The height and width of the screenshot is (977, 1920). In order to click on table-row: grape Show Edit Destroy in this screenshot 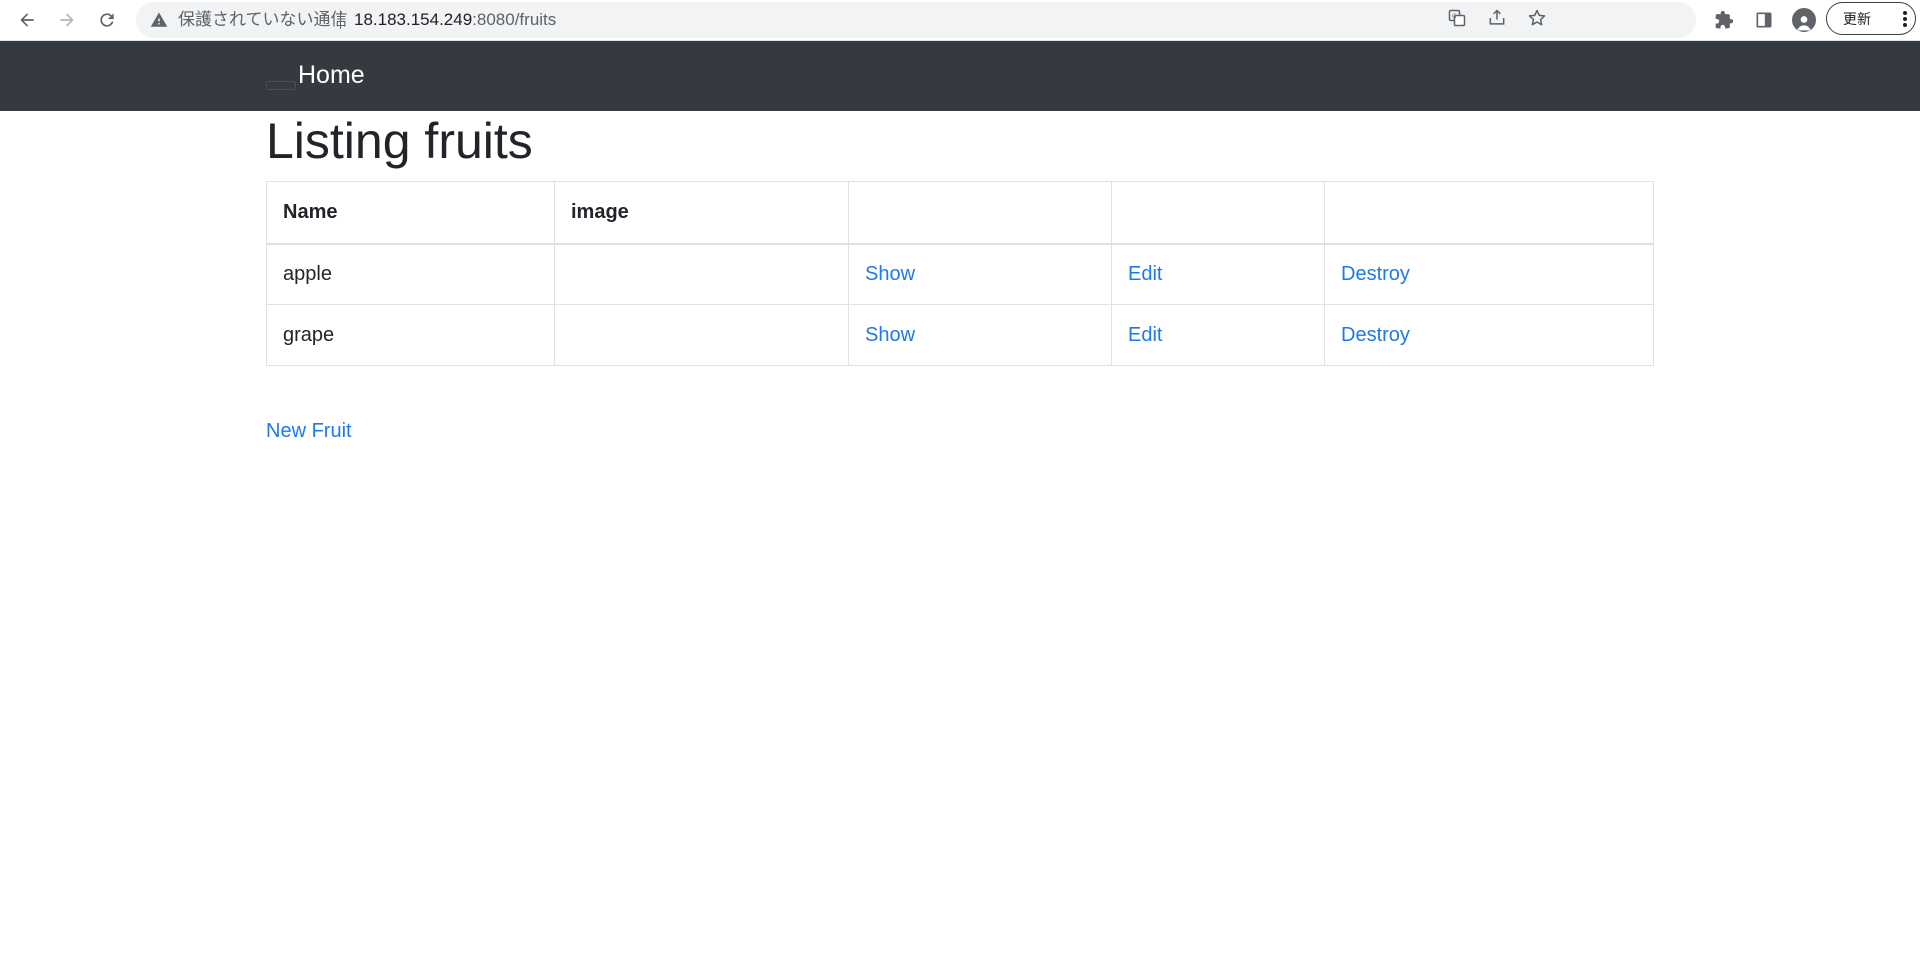, I will do `click(960, 335)`.